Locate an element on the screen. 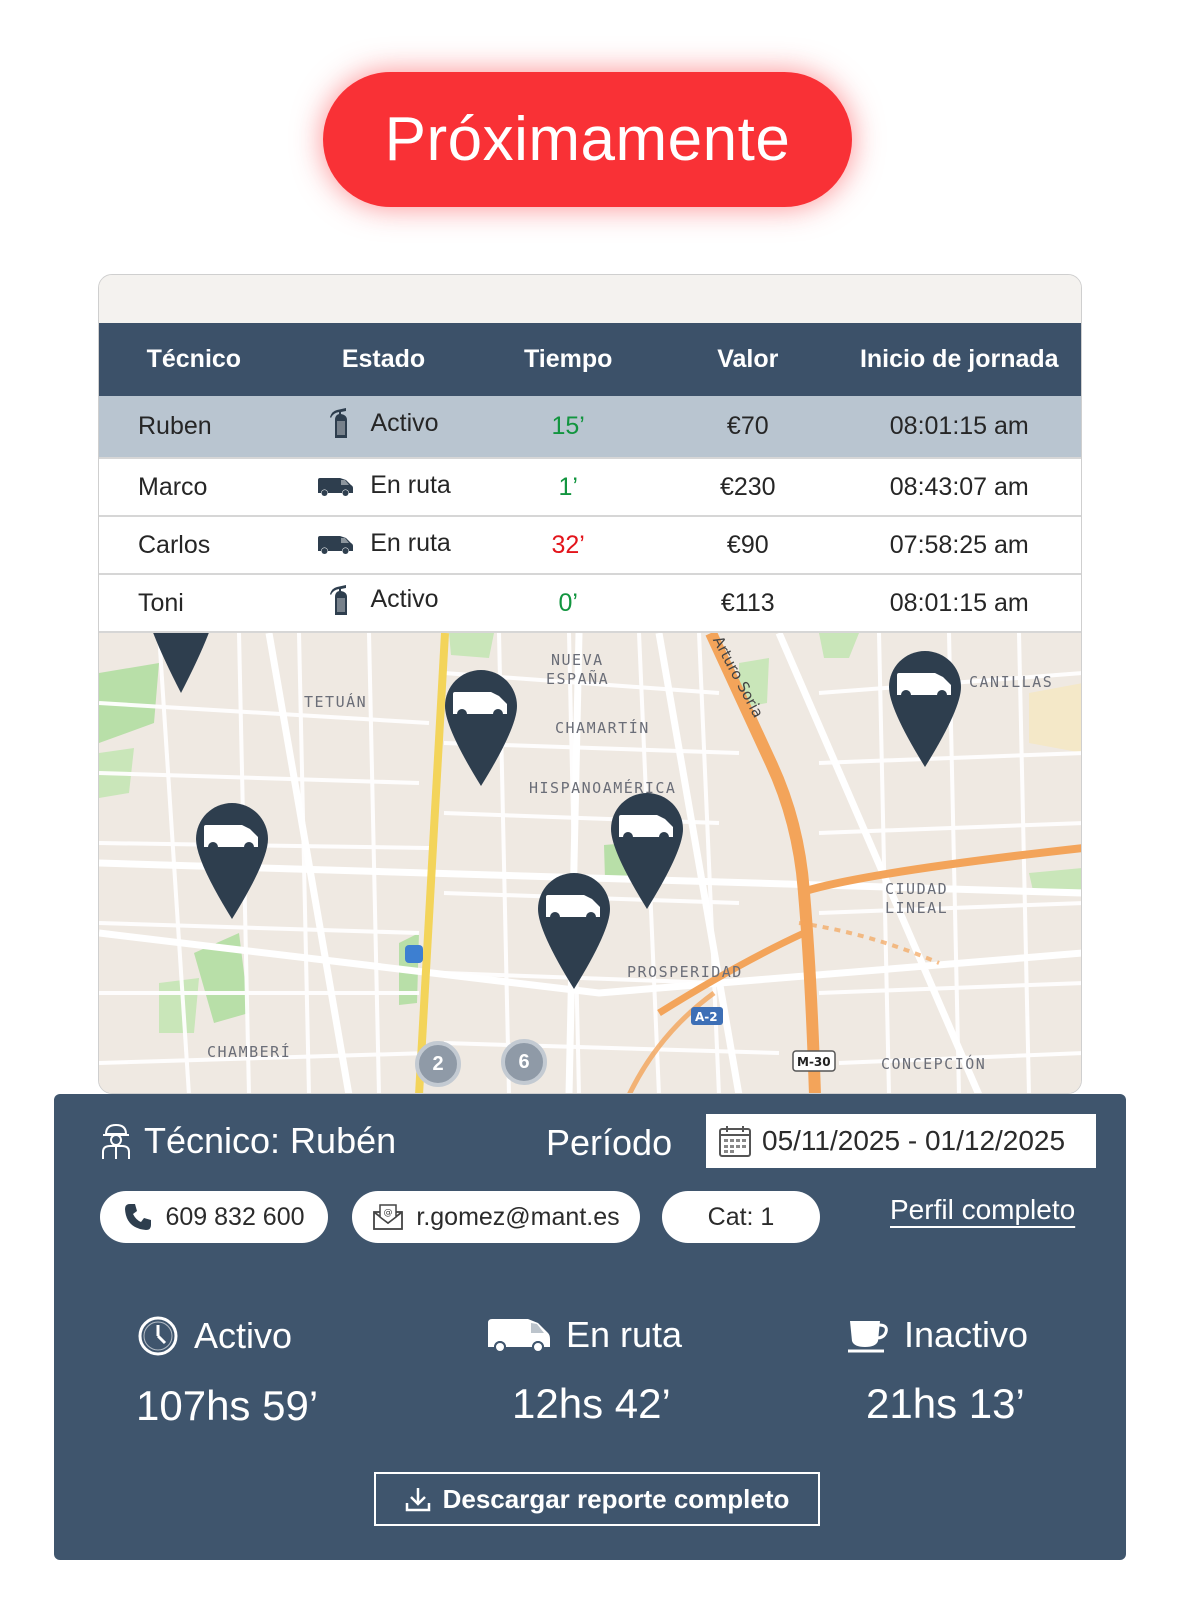  coming-soon-badge: Próximamente is located at coordinates (587, 139).